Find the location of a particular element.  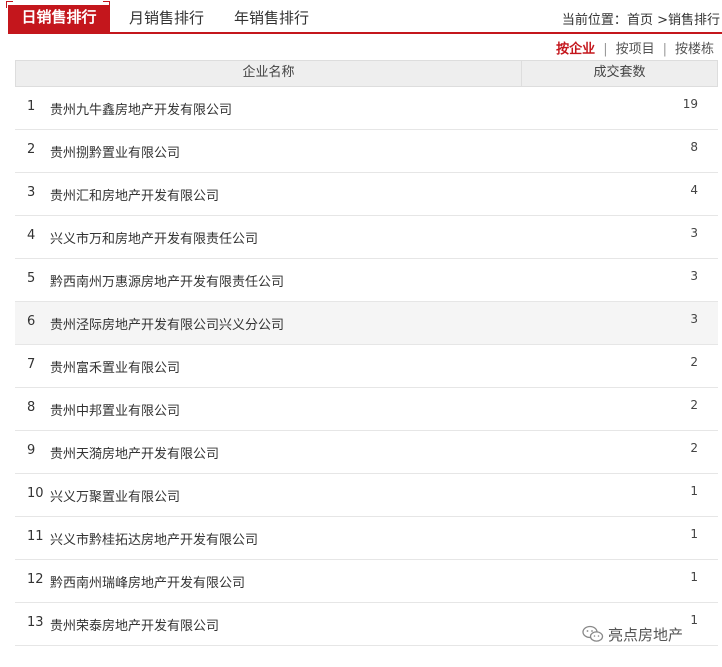

row-rank: 7 is located at coordinates (31, 364).